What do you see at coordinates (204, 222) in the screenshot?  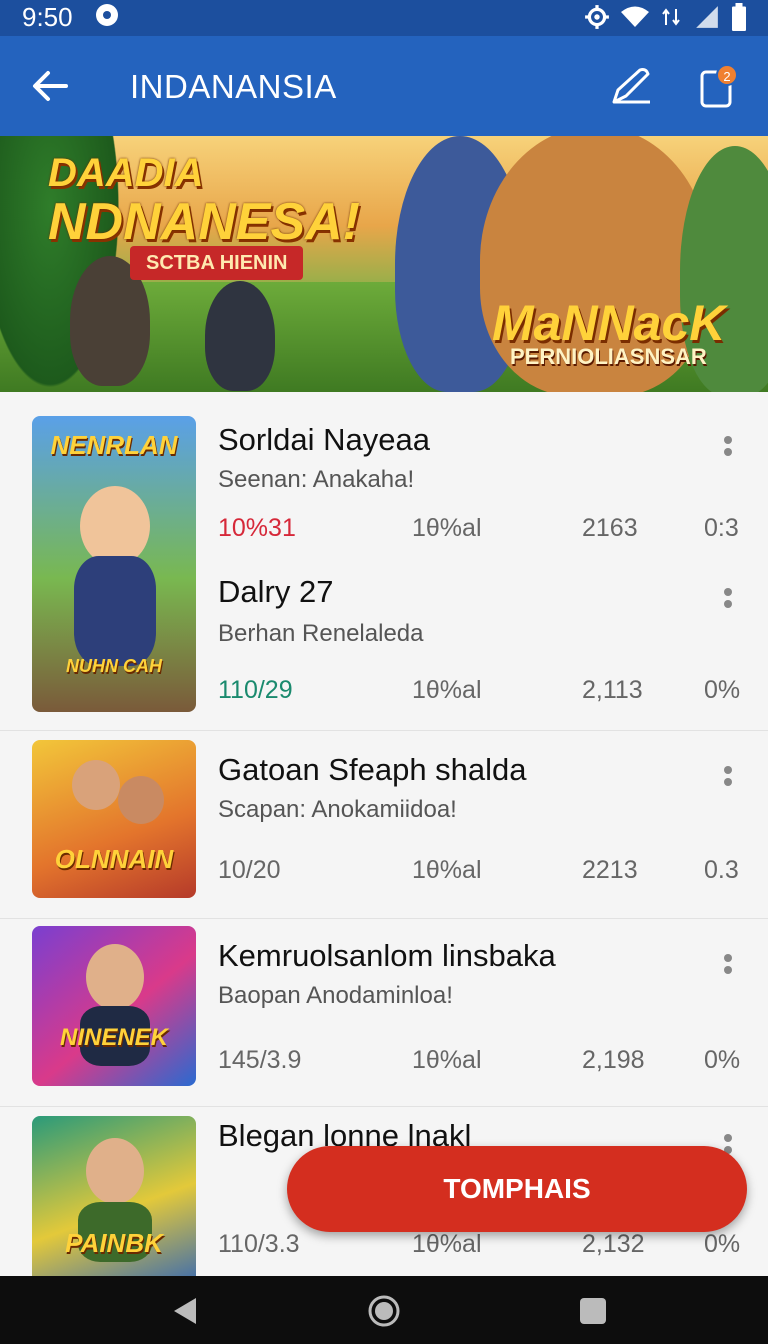 I see `banner-title-line2: NDNANESA!` at bounding box center [204, 222].